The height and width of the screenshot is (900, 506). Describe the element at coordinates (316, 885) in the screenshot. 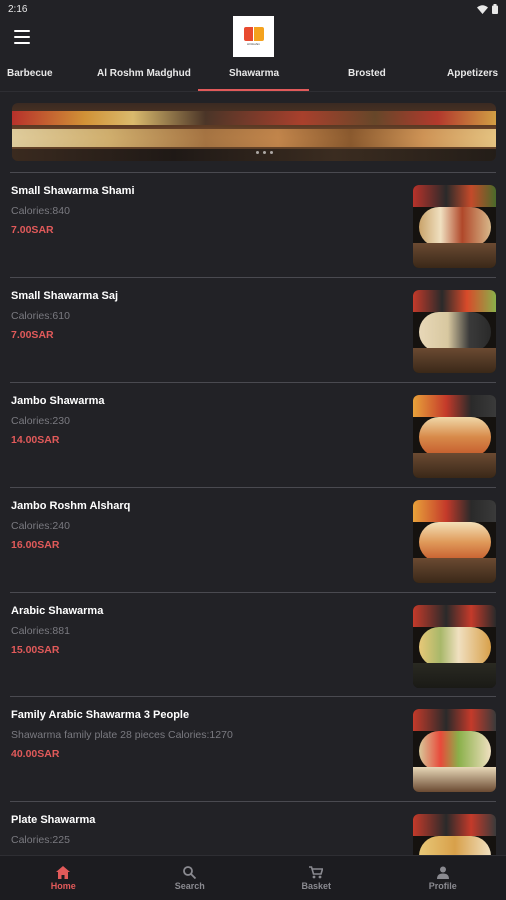

I see `nav-basket-label: Basket` at that location.